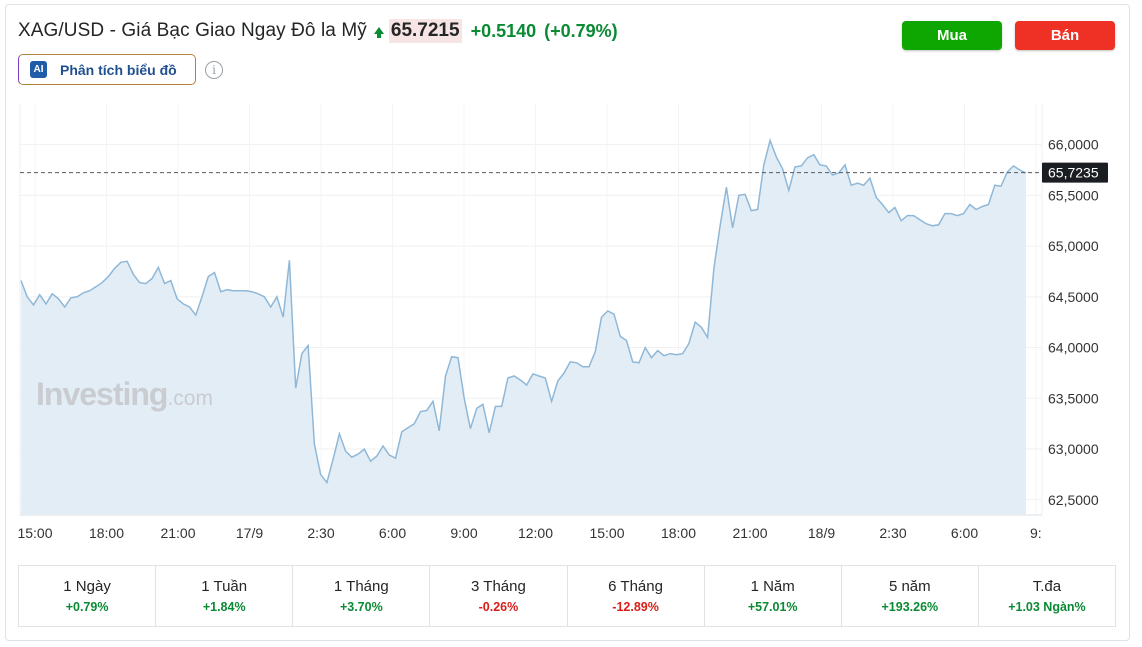 The image size is (1142, 647). Describe the element at coordinates (249, 533) in the screenshot. I see `x-tick-label: 17/9` at that location.